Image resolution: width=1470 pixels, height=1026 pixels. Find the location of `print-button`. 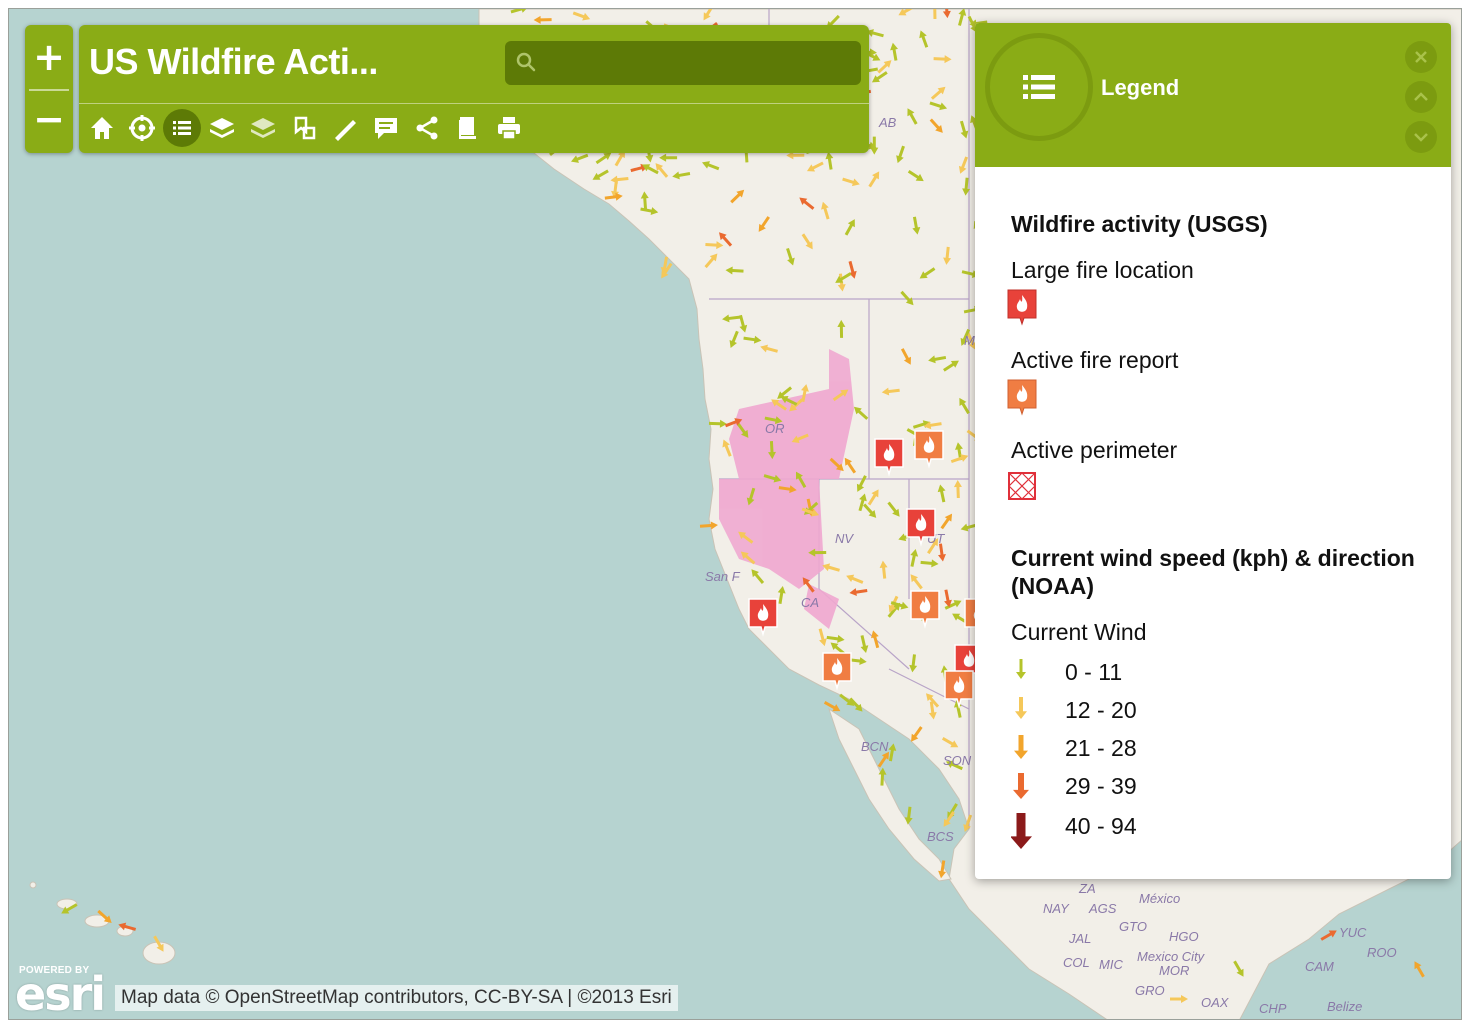

print-button is located at coordinates (509, 128).